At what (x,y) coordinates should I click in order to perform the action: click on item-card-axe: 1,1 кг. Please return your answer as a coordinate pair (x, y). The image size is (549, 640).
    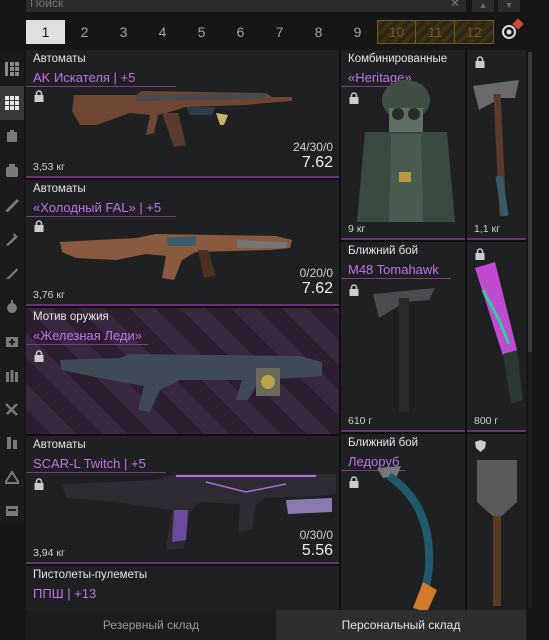
    Looking at the image, I should click on (496, 145).